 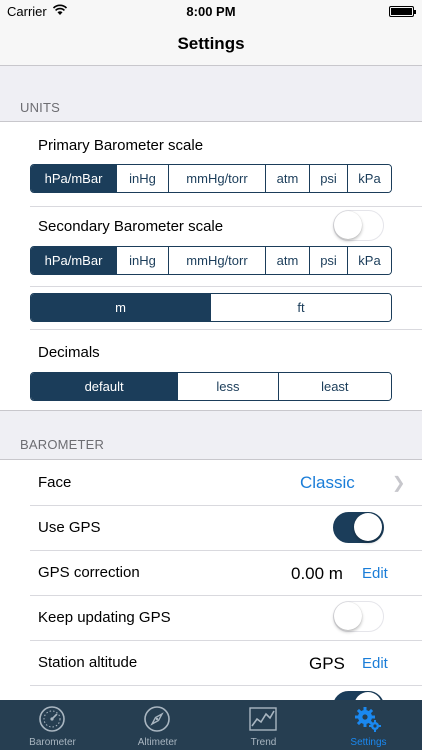 I want to click on primary-scale-label: Primary Barometer scale, so click(x=121, y=145).